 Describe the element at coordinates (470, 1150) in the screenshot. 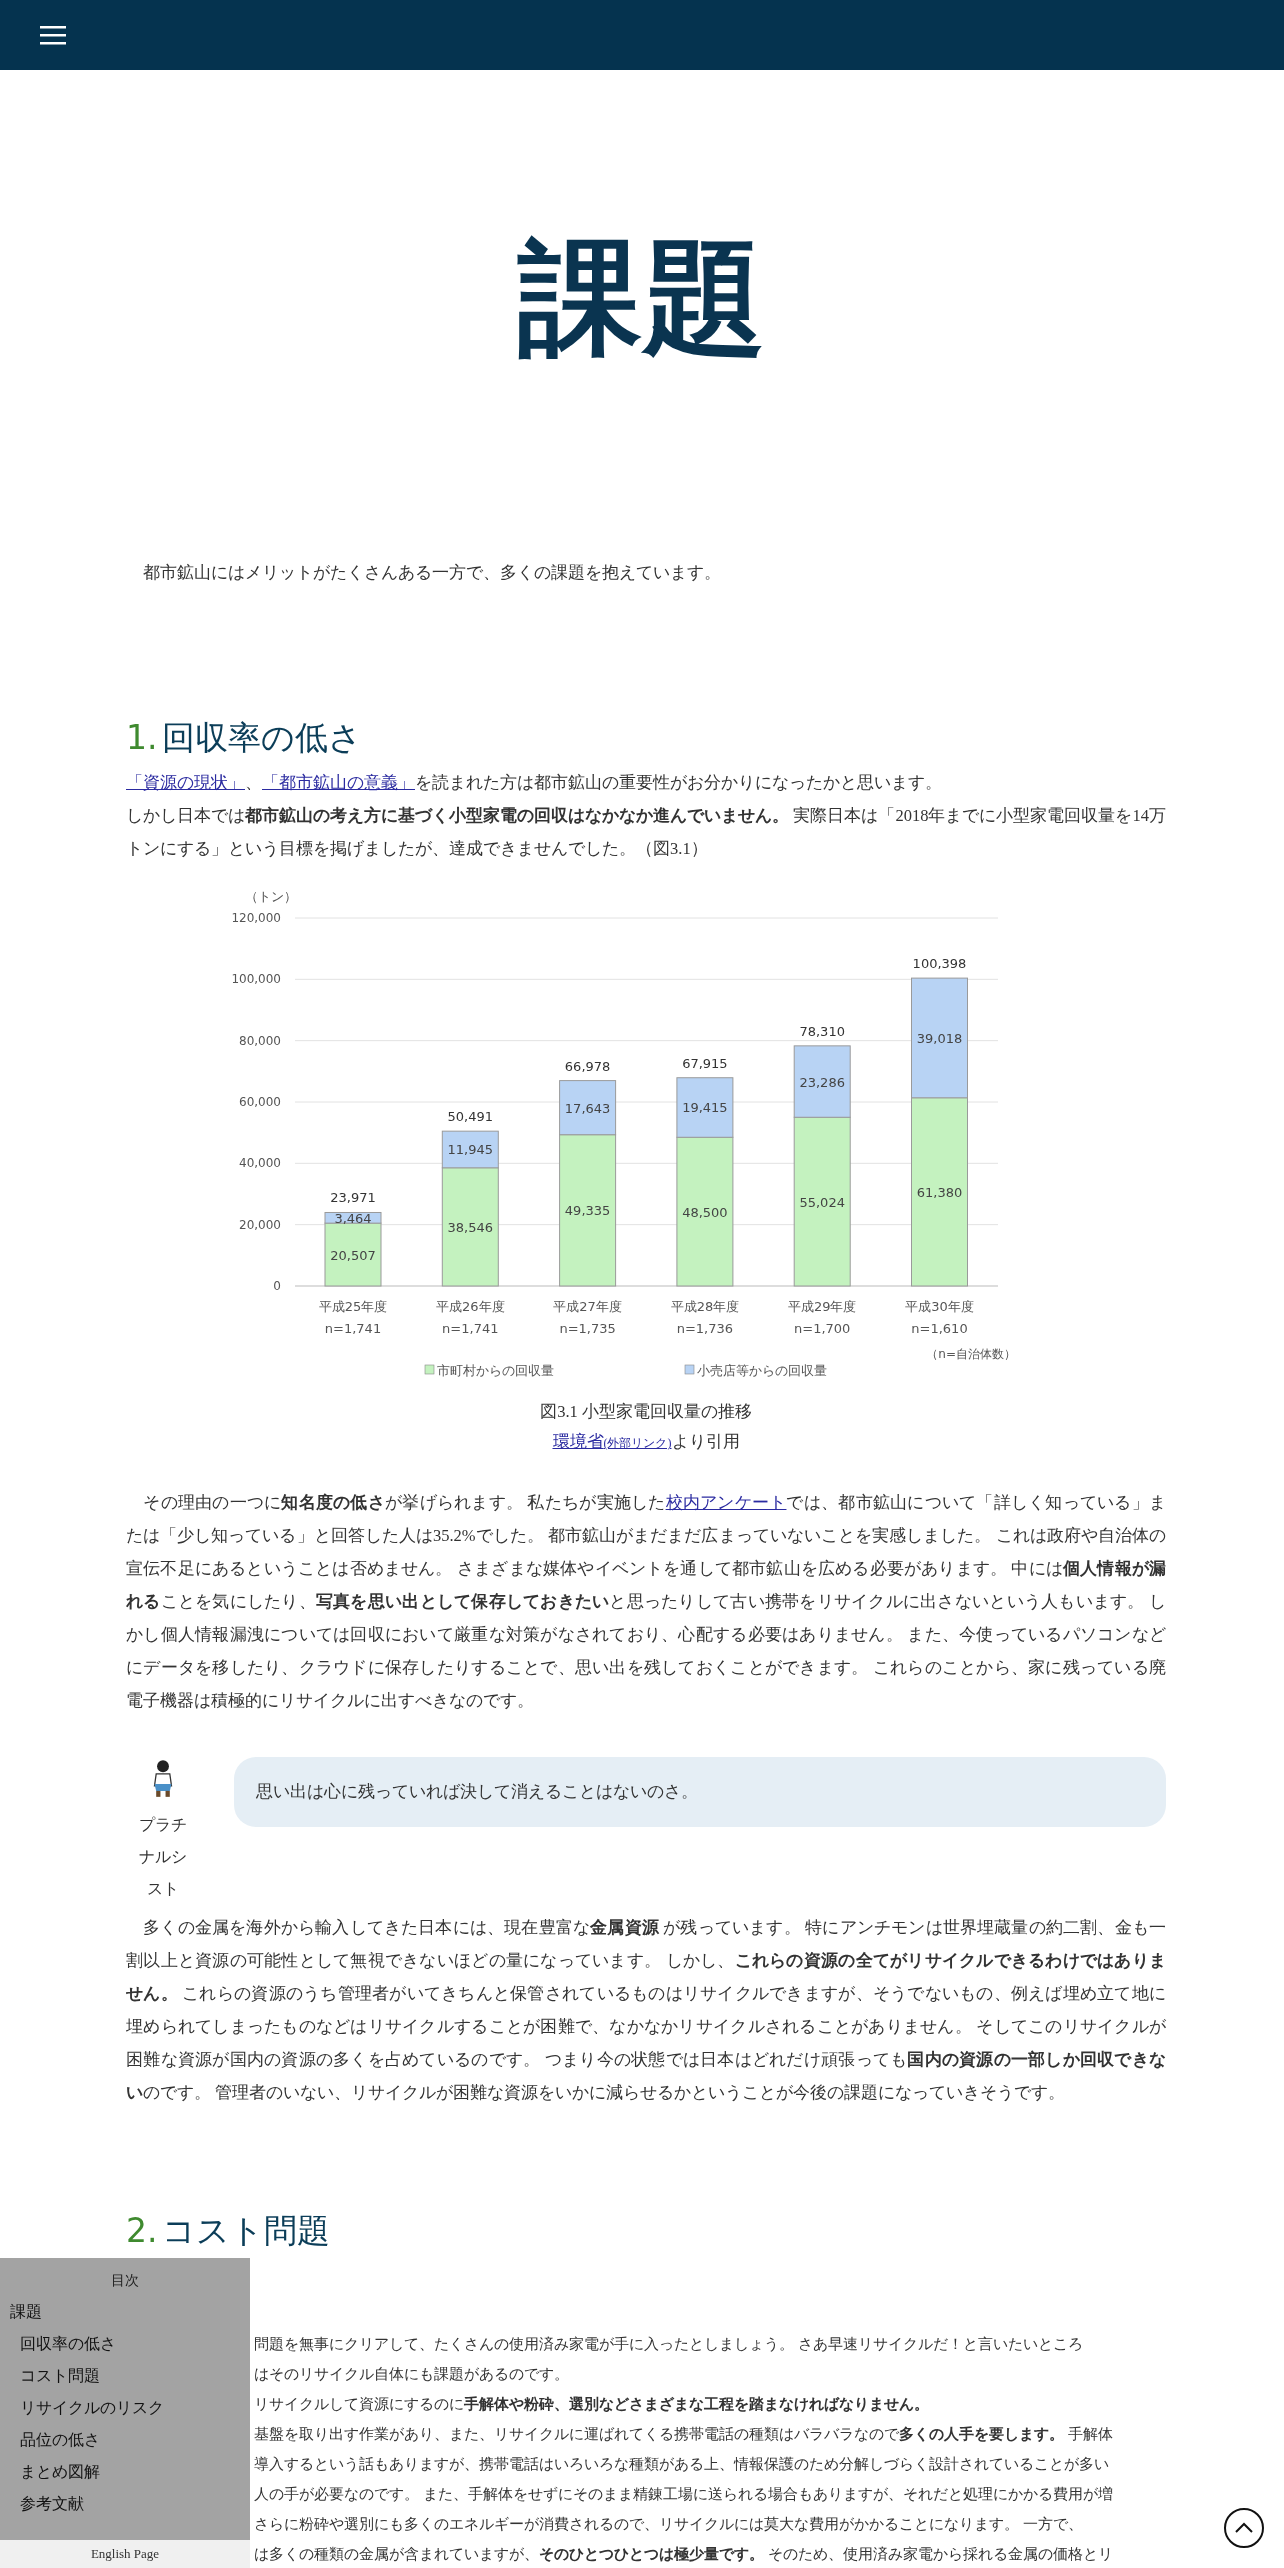

I see `data-label: 11,945` at that location.